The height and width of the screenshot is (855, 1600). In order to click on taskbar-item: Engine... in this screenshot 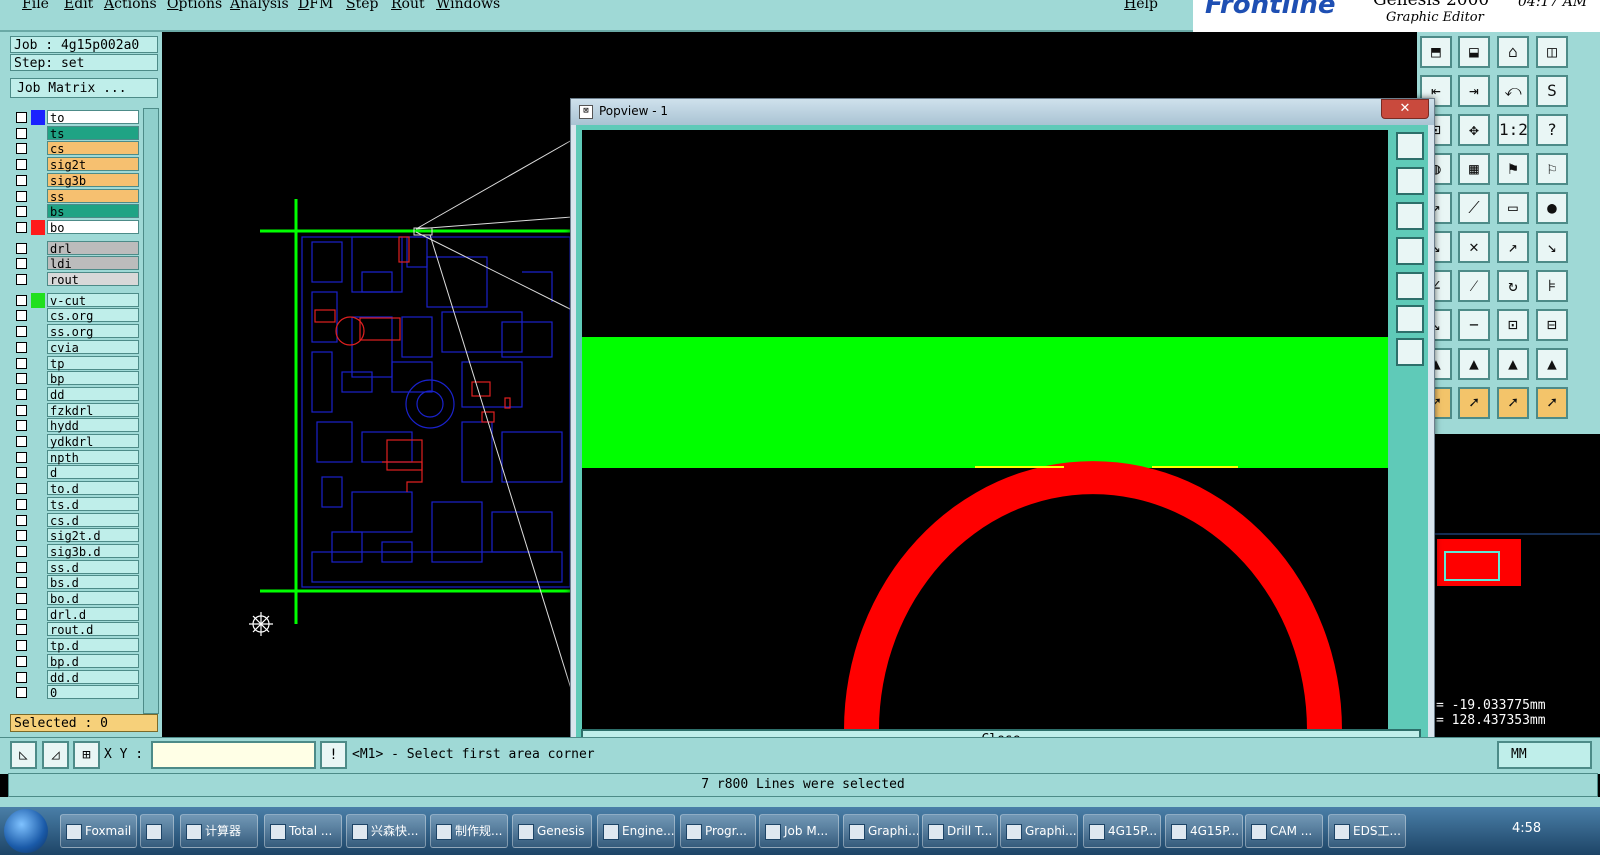, I will do `click(636, 831)`.